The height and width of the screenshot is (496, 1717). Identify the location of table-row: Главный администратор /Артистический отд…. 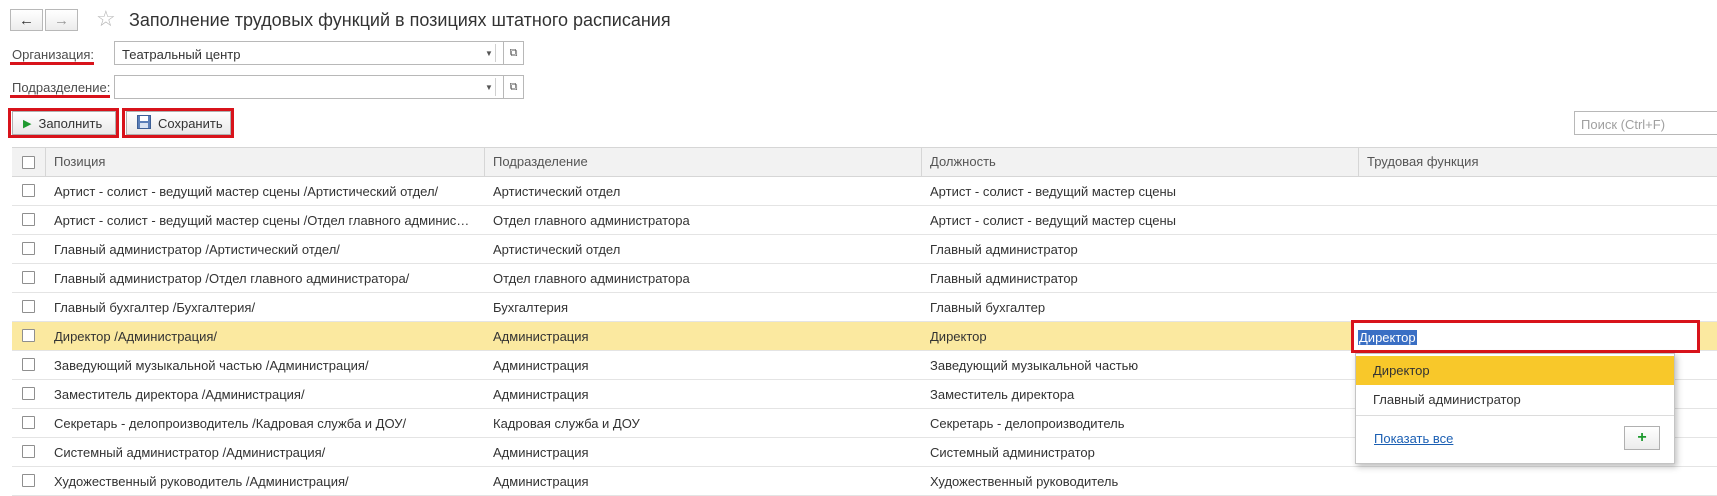
(864, 249).